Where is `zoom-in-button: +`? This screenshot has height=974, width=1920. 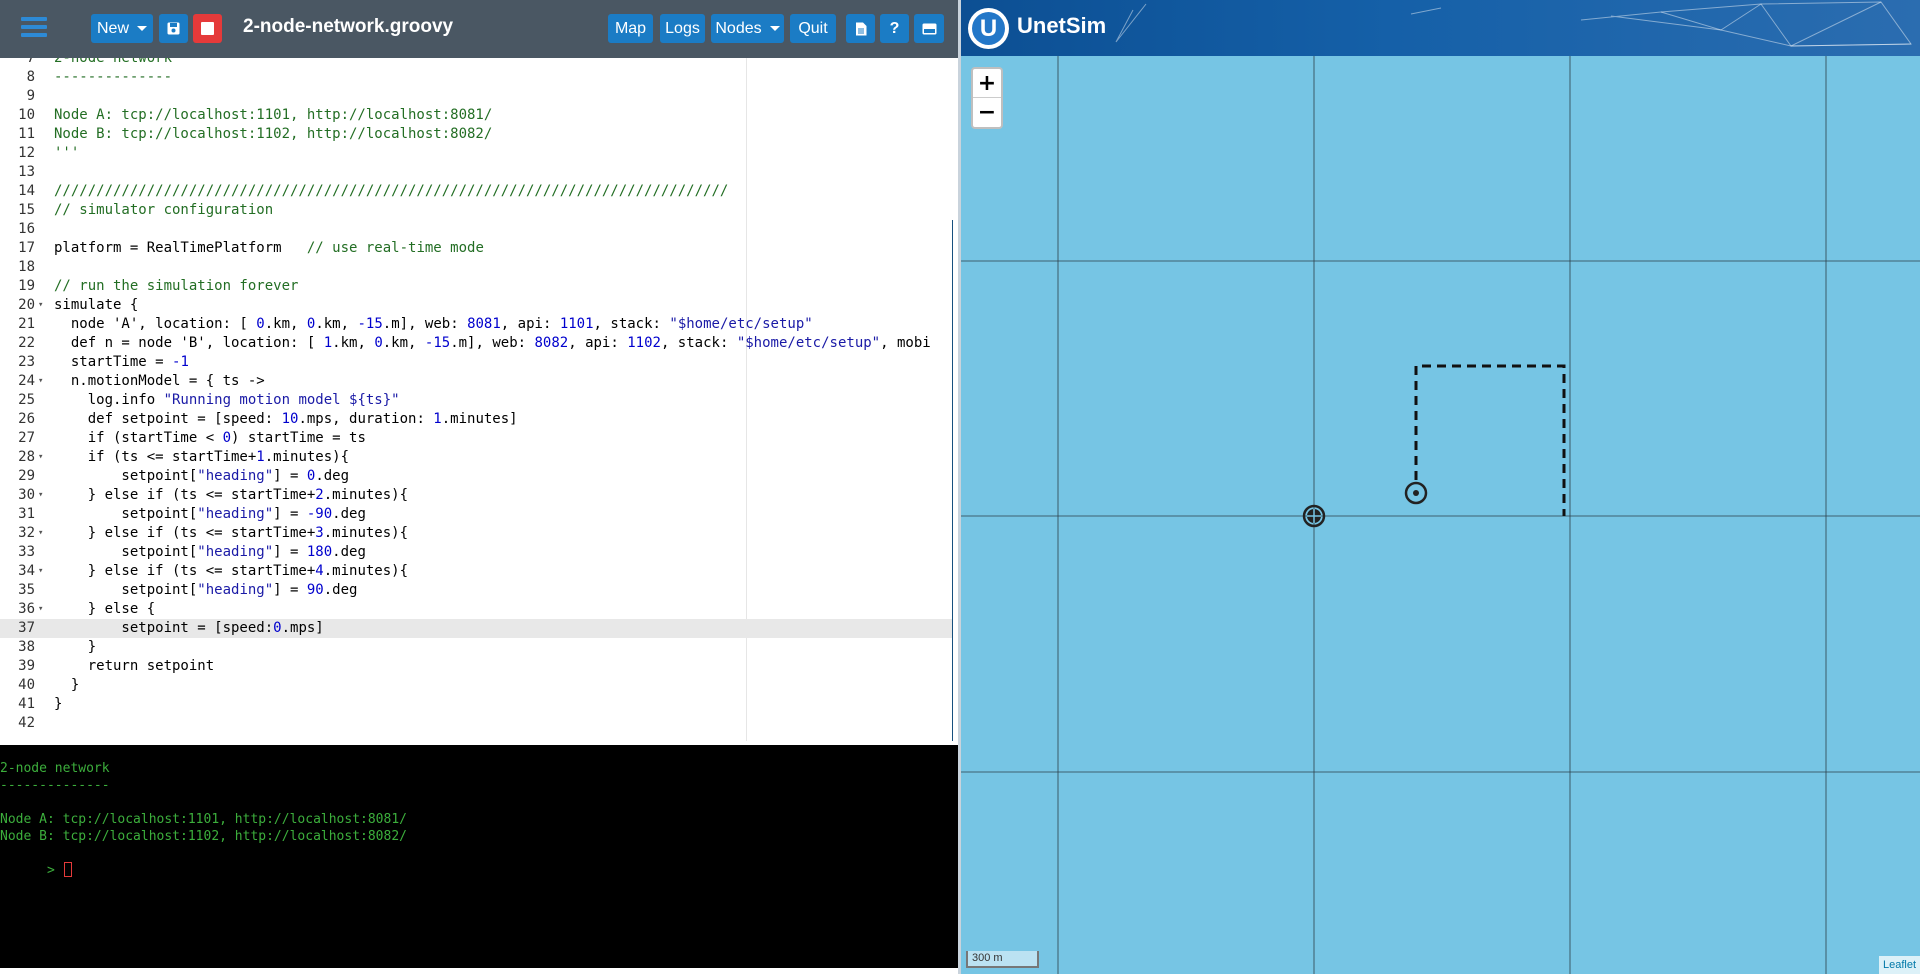 zoom-in-button: + is located at coordinates (987, 83).